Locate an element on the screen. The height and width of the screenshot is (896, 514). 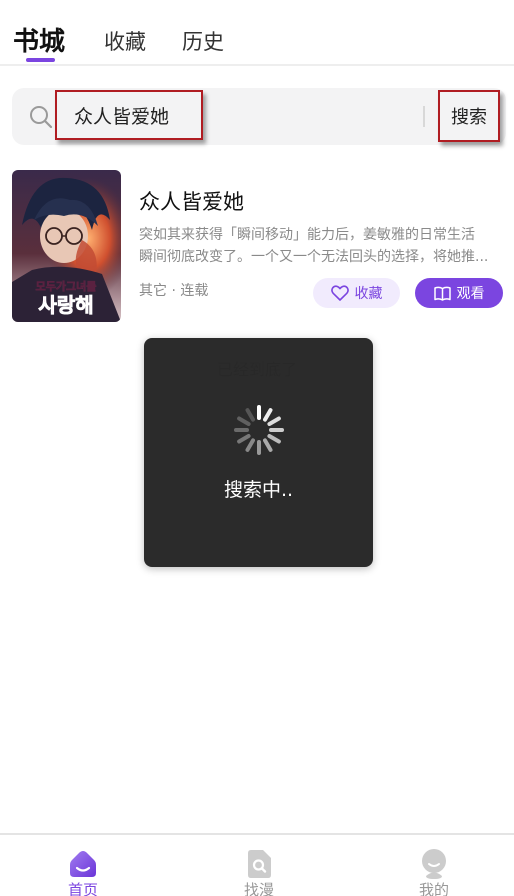
view-button: 观看 is located at coordinates (459, 293).